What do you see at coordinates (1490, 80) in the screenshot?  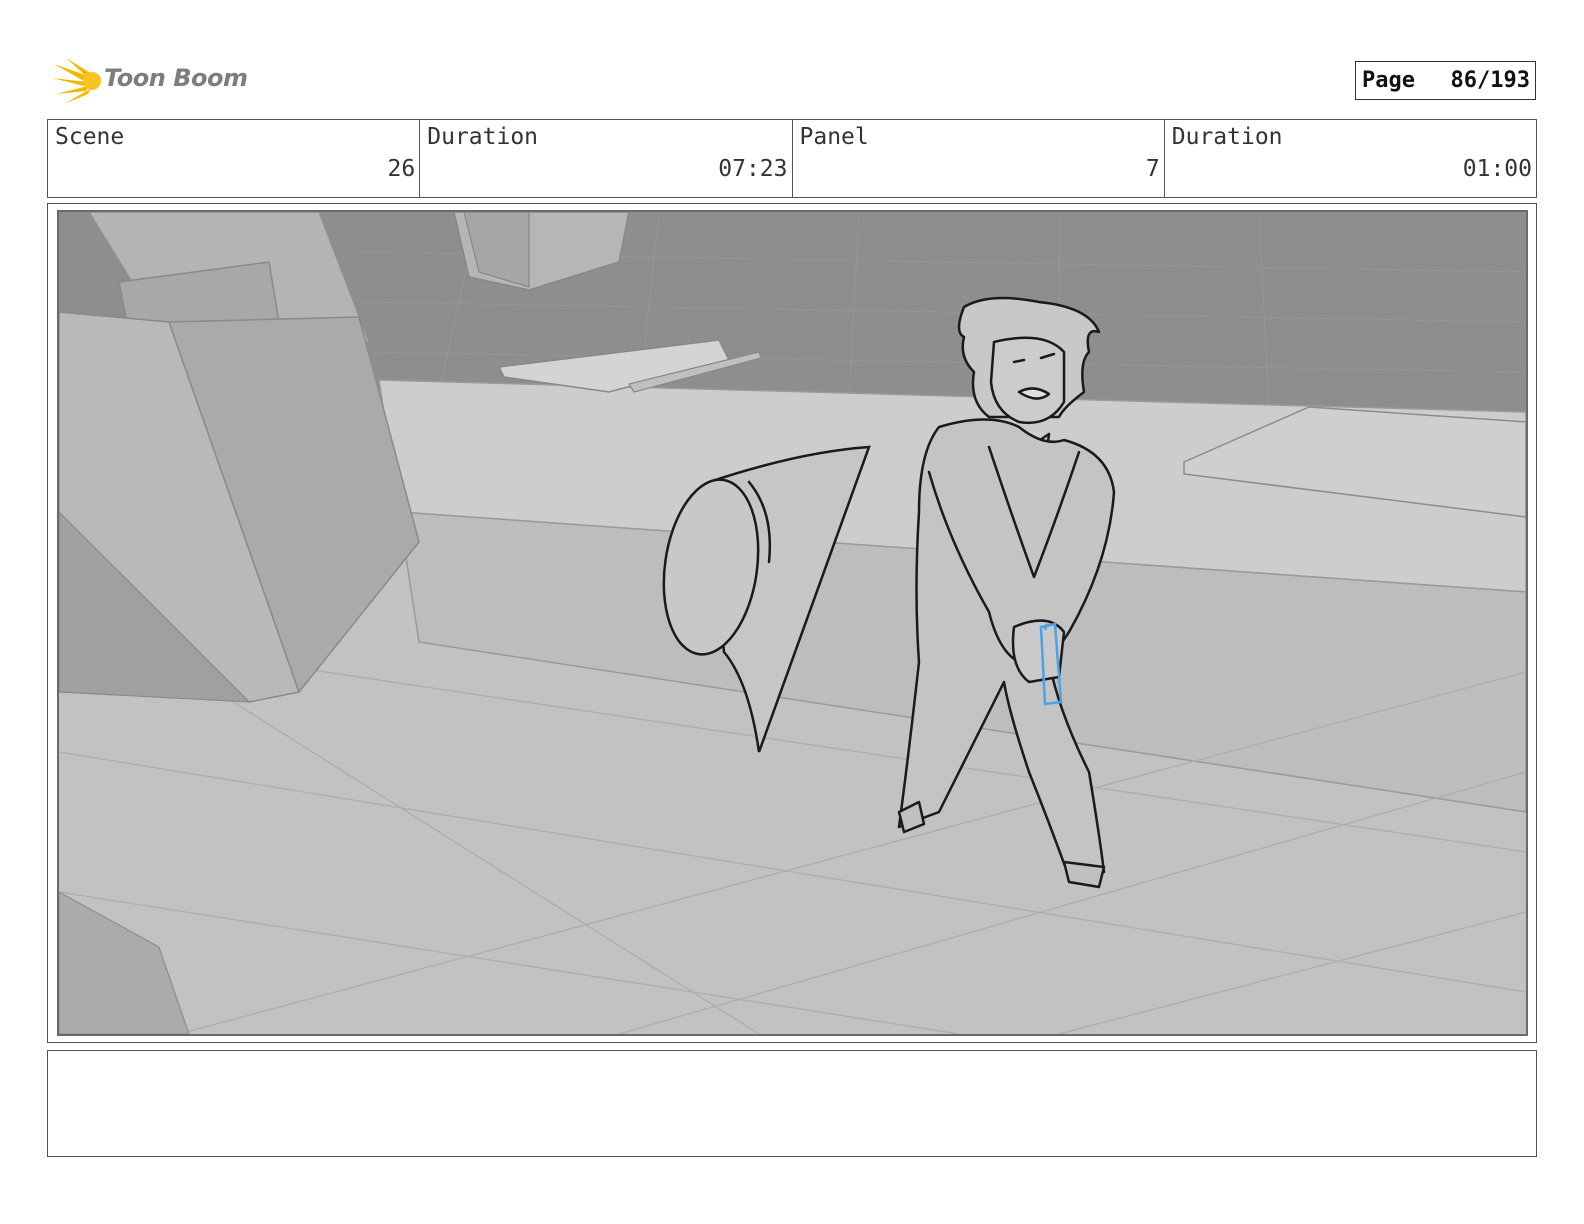 I see `page-number: 86/193` at bounding box center [1490, 80].